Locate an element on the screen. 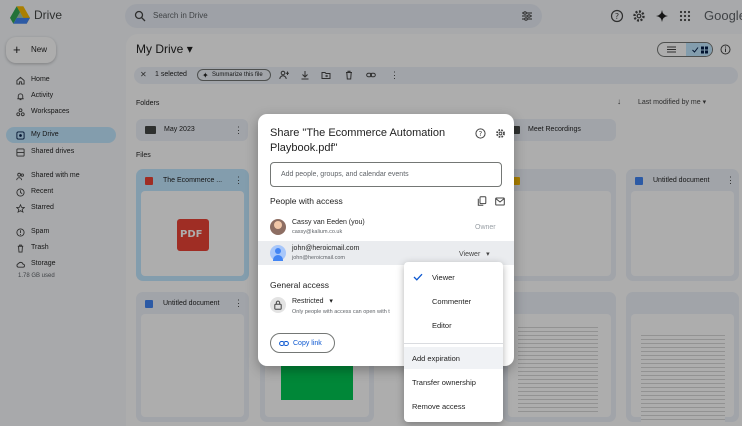 This screenshot has height=426, width=742. email-icon is located at coordinates (500, 201).